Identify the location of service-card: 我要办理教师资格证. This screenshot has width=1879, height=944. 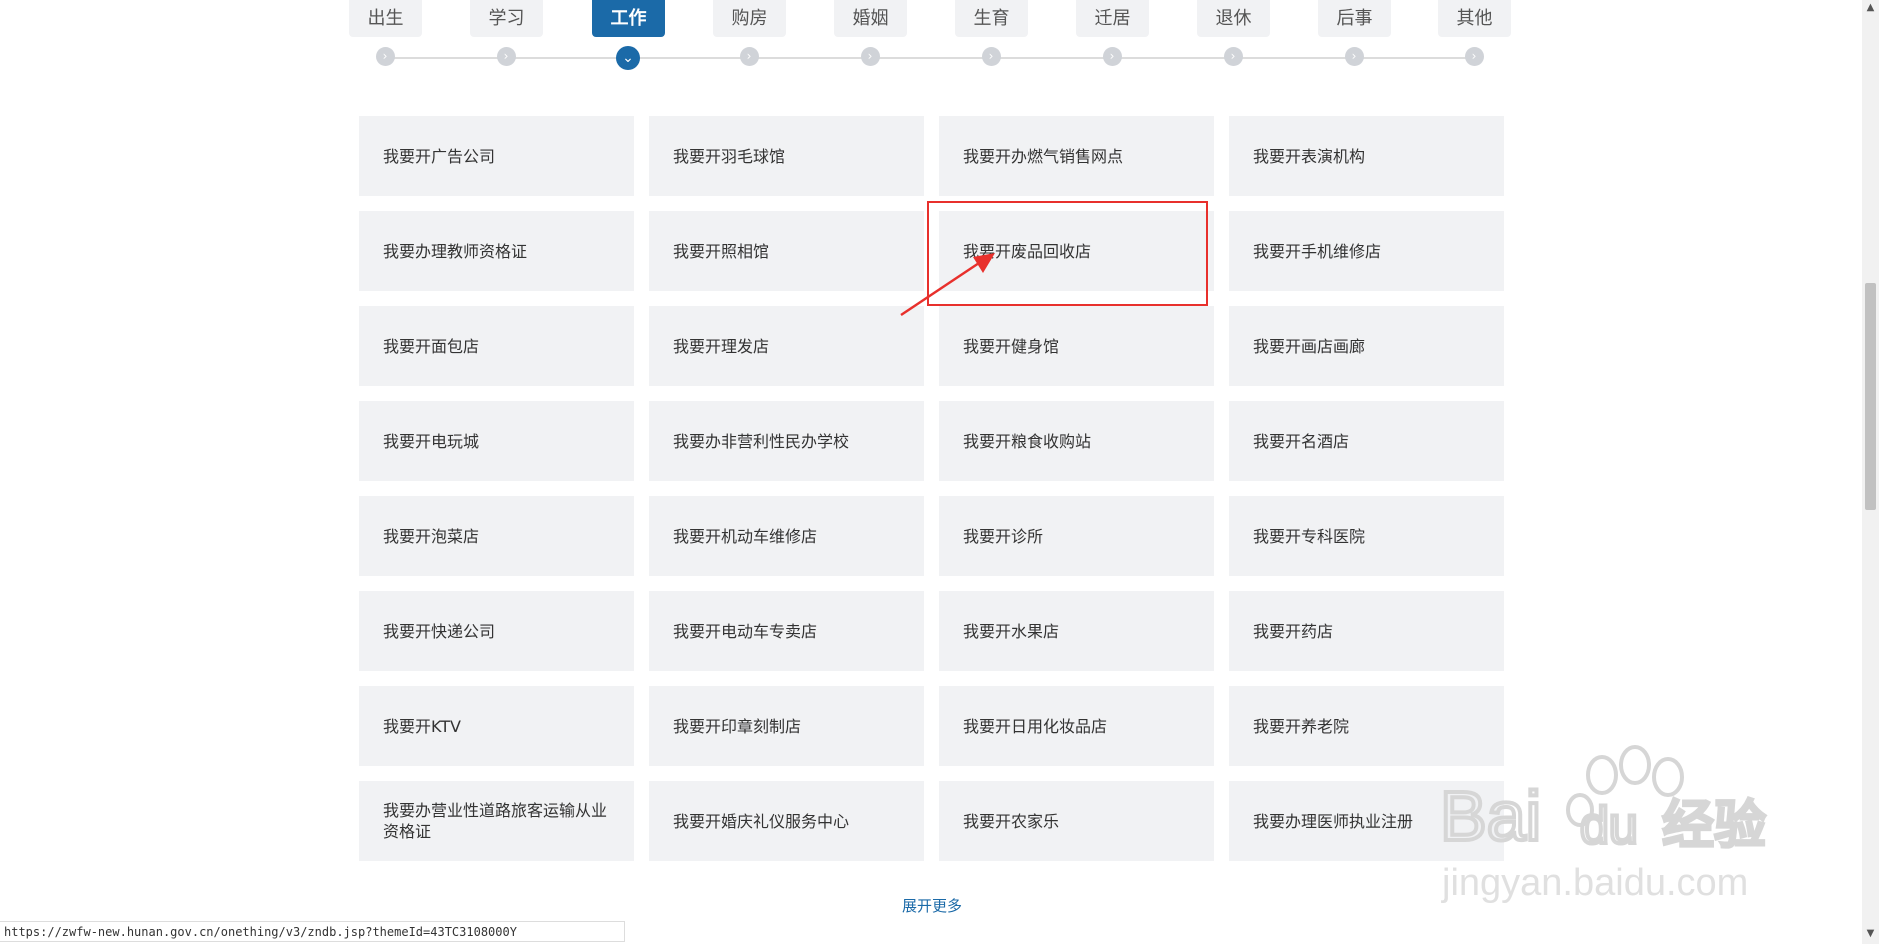
(496, 251).